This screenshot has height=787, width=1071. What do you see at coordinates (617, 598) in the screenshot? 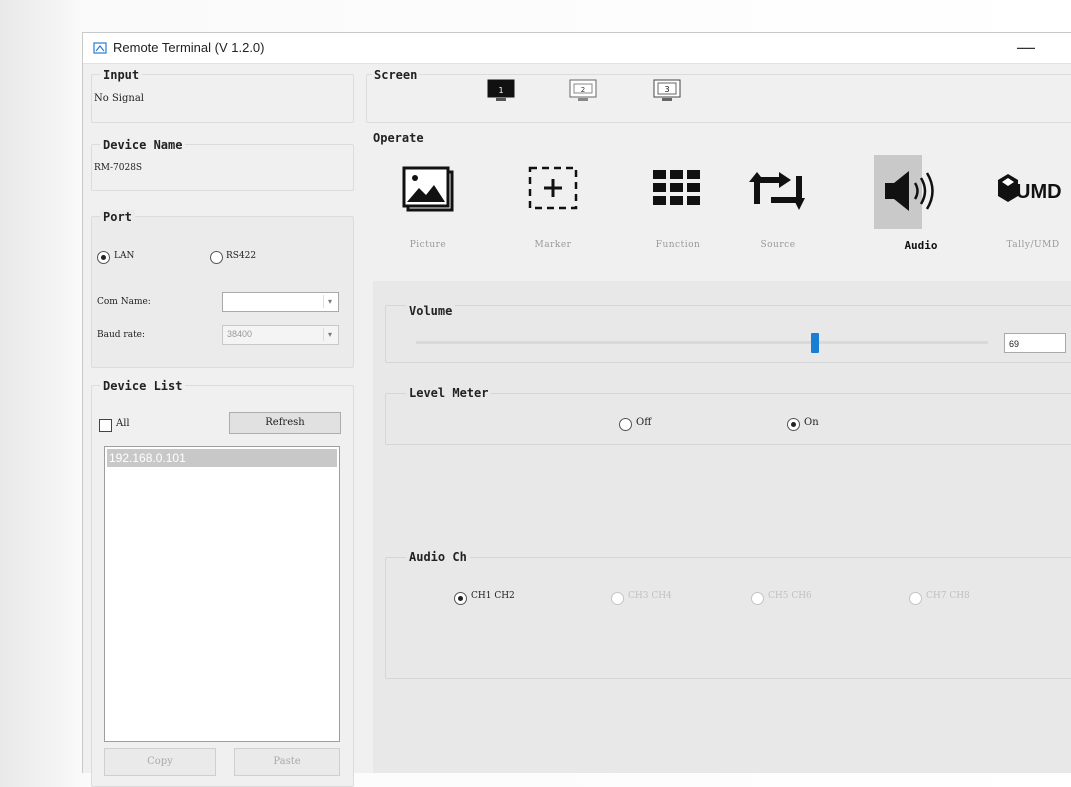
I see `audio-ch-3-4-radio` at bounding box center [617, 598].